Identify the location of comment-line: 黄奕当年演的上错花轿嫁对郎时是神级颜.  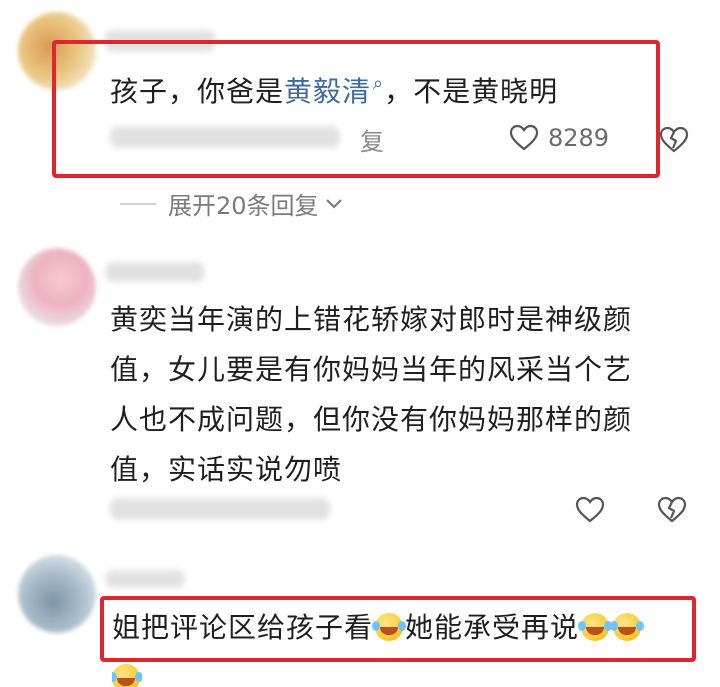
(371, 319).